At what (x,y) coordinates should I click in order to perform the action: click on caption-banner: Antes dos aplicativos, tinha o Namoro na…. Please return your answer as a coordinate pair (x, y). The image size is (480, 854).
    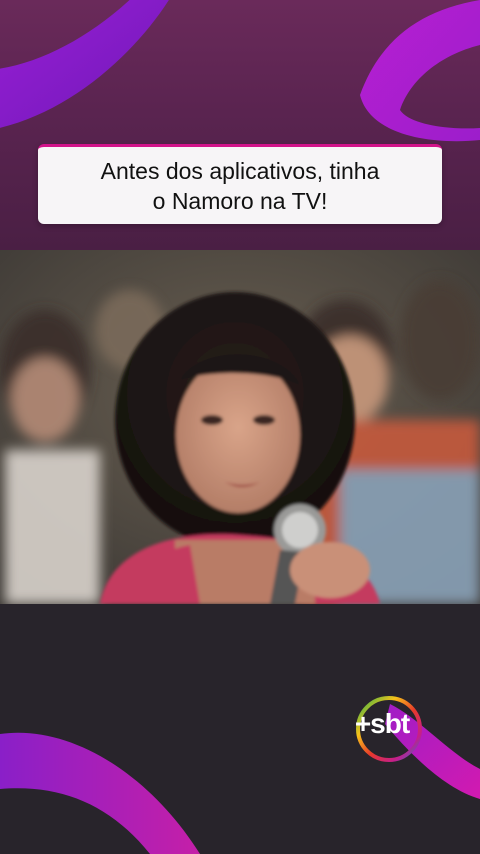
    Looking at the image, I should click on (240, 184).